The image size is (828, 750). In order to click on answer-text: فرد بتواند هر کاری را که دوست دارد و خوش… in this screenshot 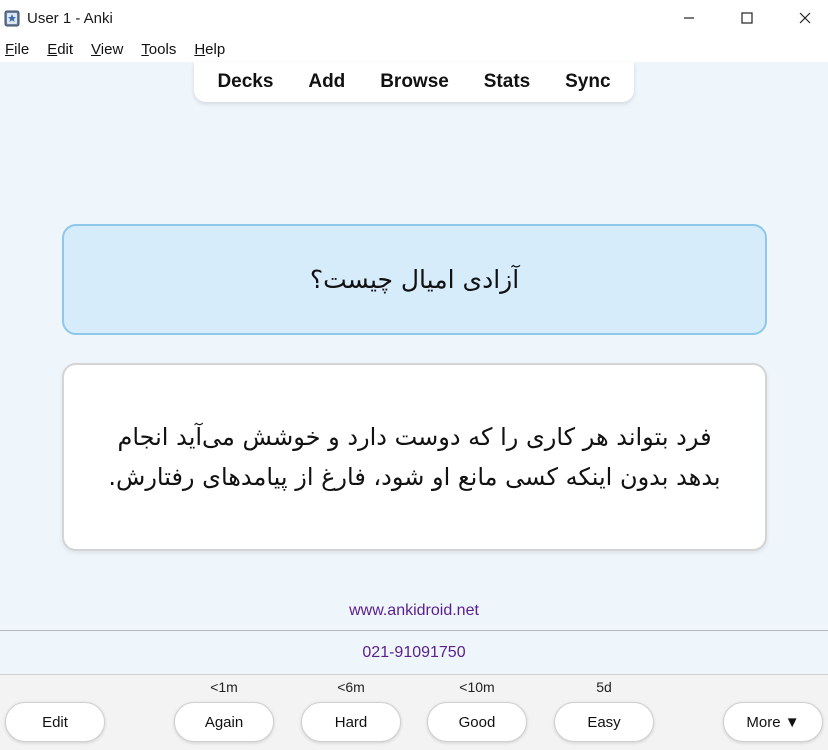, I will do `click(414, 457)`.